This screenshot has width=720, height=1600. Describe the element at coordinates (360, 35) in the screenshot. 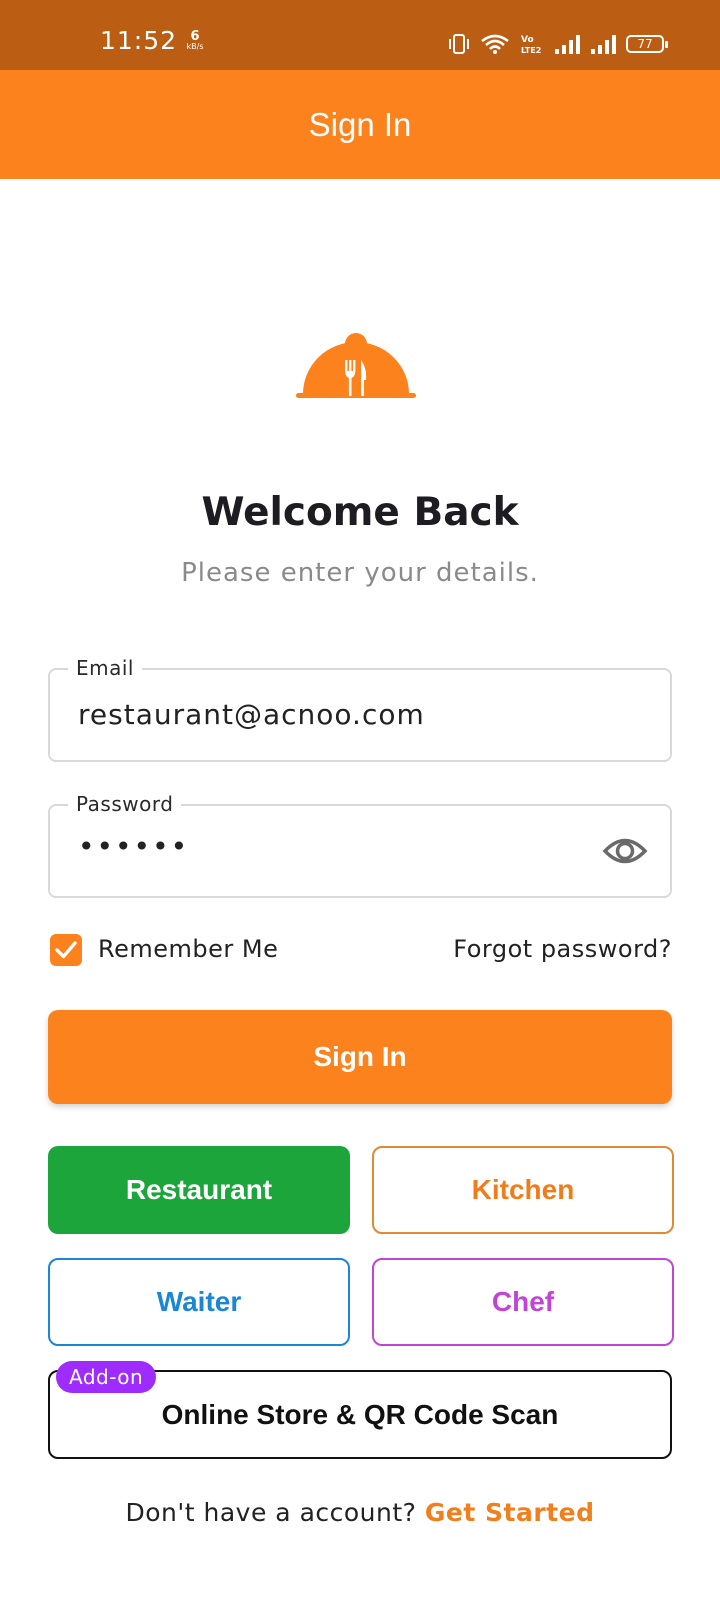

I see `status-bar: 11:52 6 kB/s Vo LTE2 77` at that location.